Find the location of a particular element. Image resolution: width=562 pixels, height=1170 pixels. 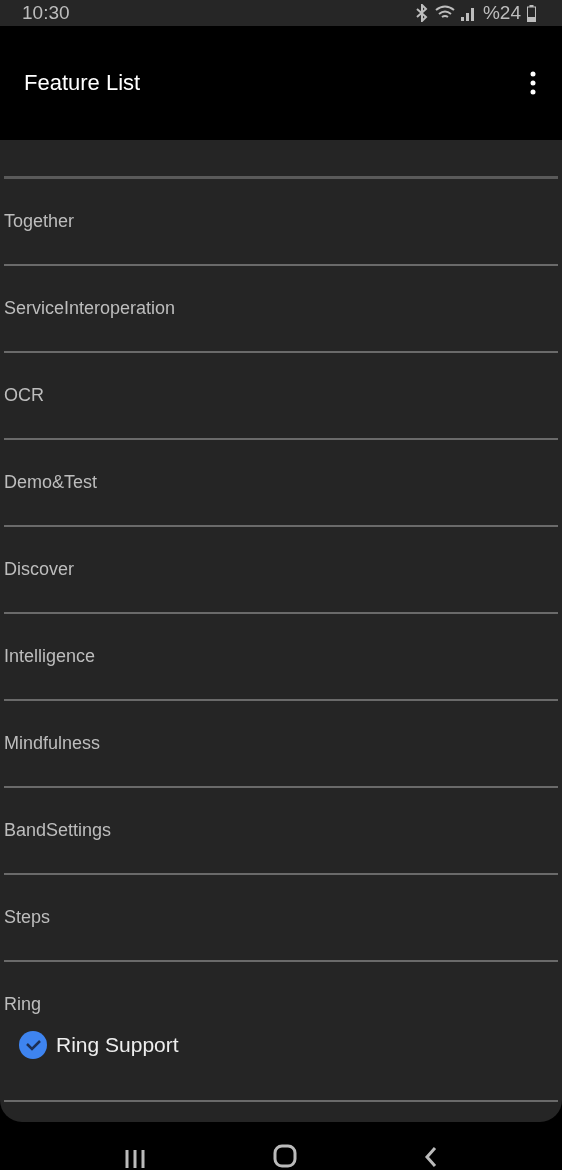

battery-percent: %24 is located at coordinates (501, 13).